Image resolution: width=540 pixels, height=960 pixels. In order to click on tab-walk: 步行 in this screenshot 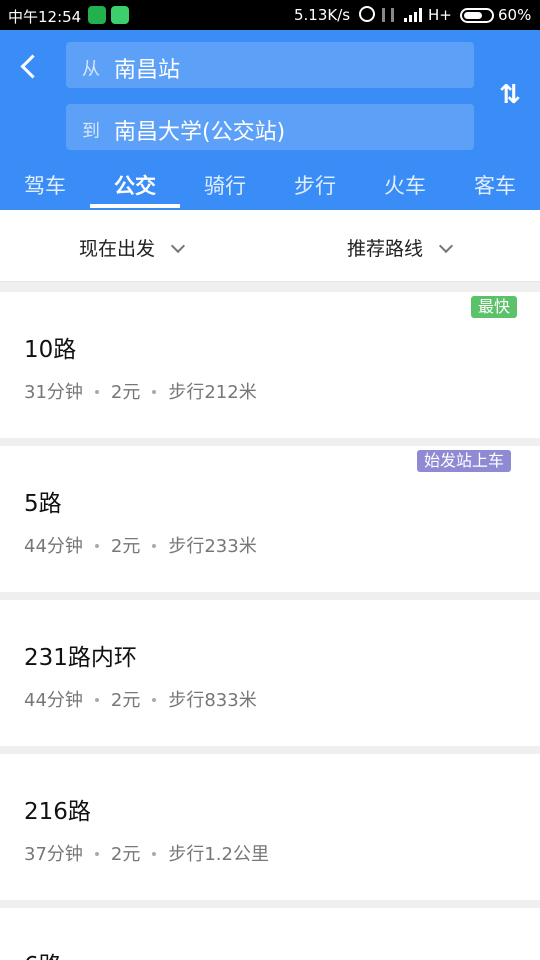, I will do `click(315, 185)`.